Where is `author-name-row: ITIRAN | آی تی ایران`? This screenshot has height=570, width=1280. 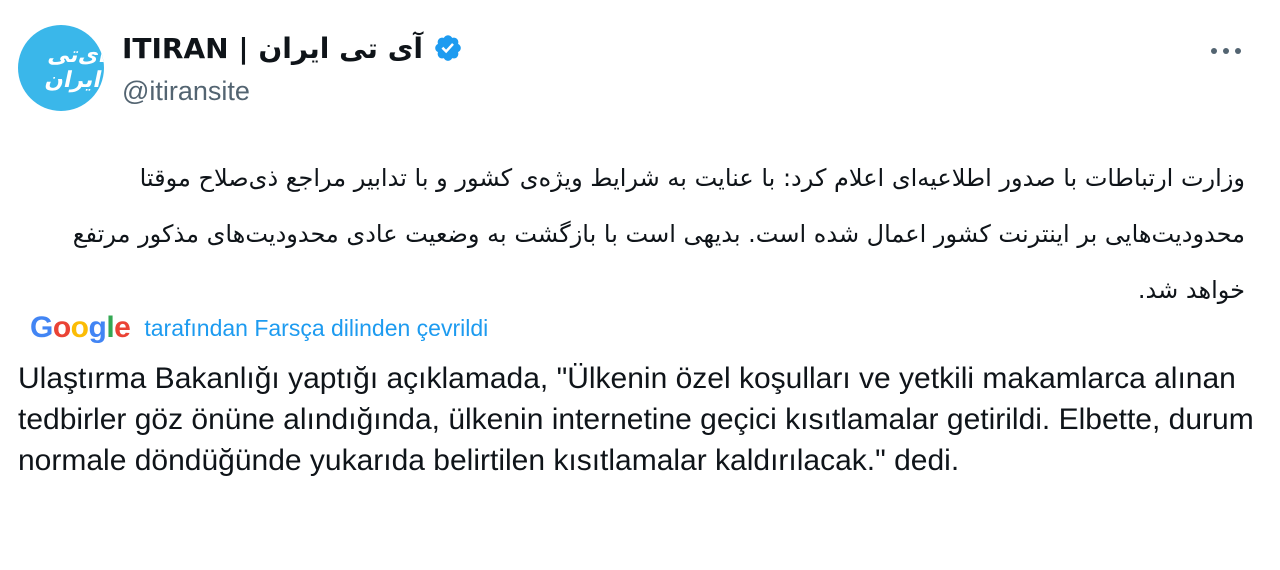 author-name-row: ITIRAN | آی تی ایران is located at coordinates (292, 48).